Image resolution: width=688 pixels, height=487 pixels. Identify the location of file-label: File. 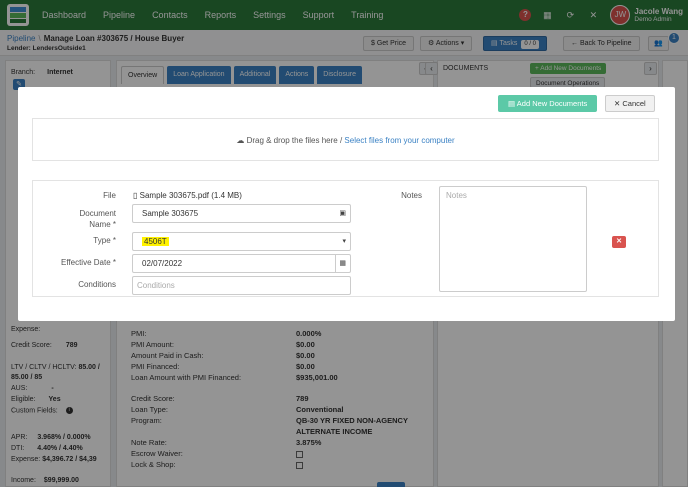
(109, 195).